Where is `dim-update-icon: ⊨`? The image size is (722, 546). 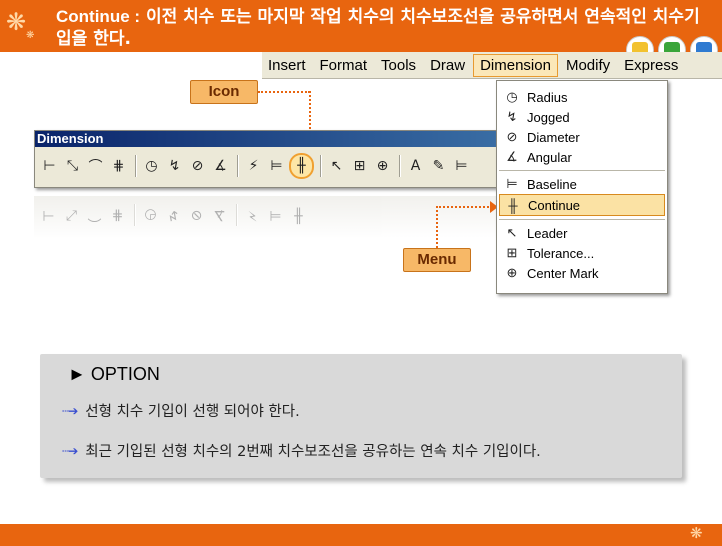
dim-update-icon: ⊨ is located at coordinates (461, 166).